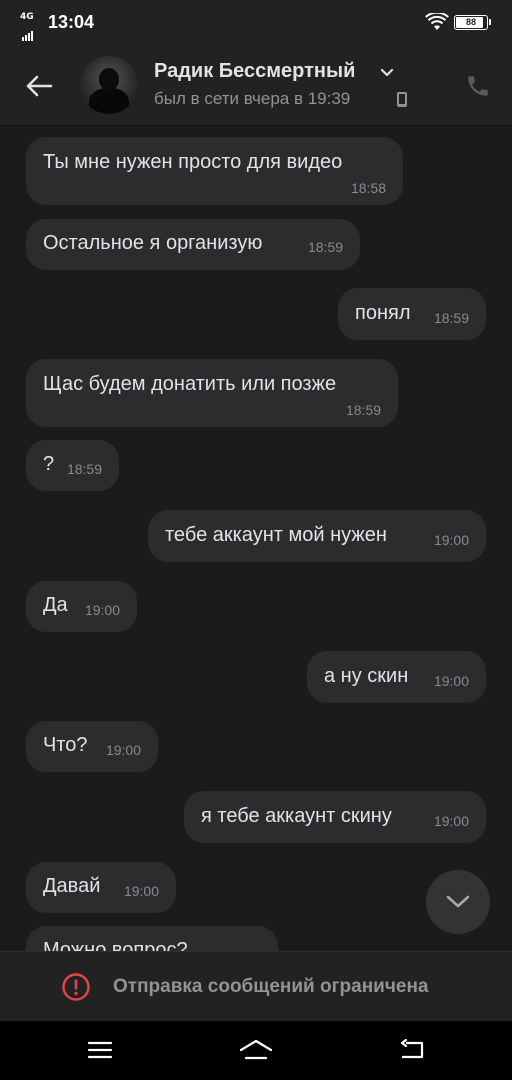 The width and height of the screenshot is (512, 1080). I want to click on incoming-message: Можно вопрос?, so click(152, 938).